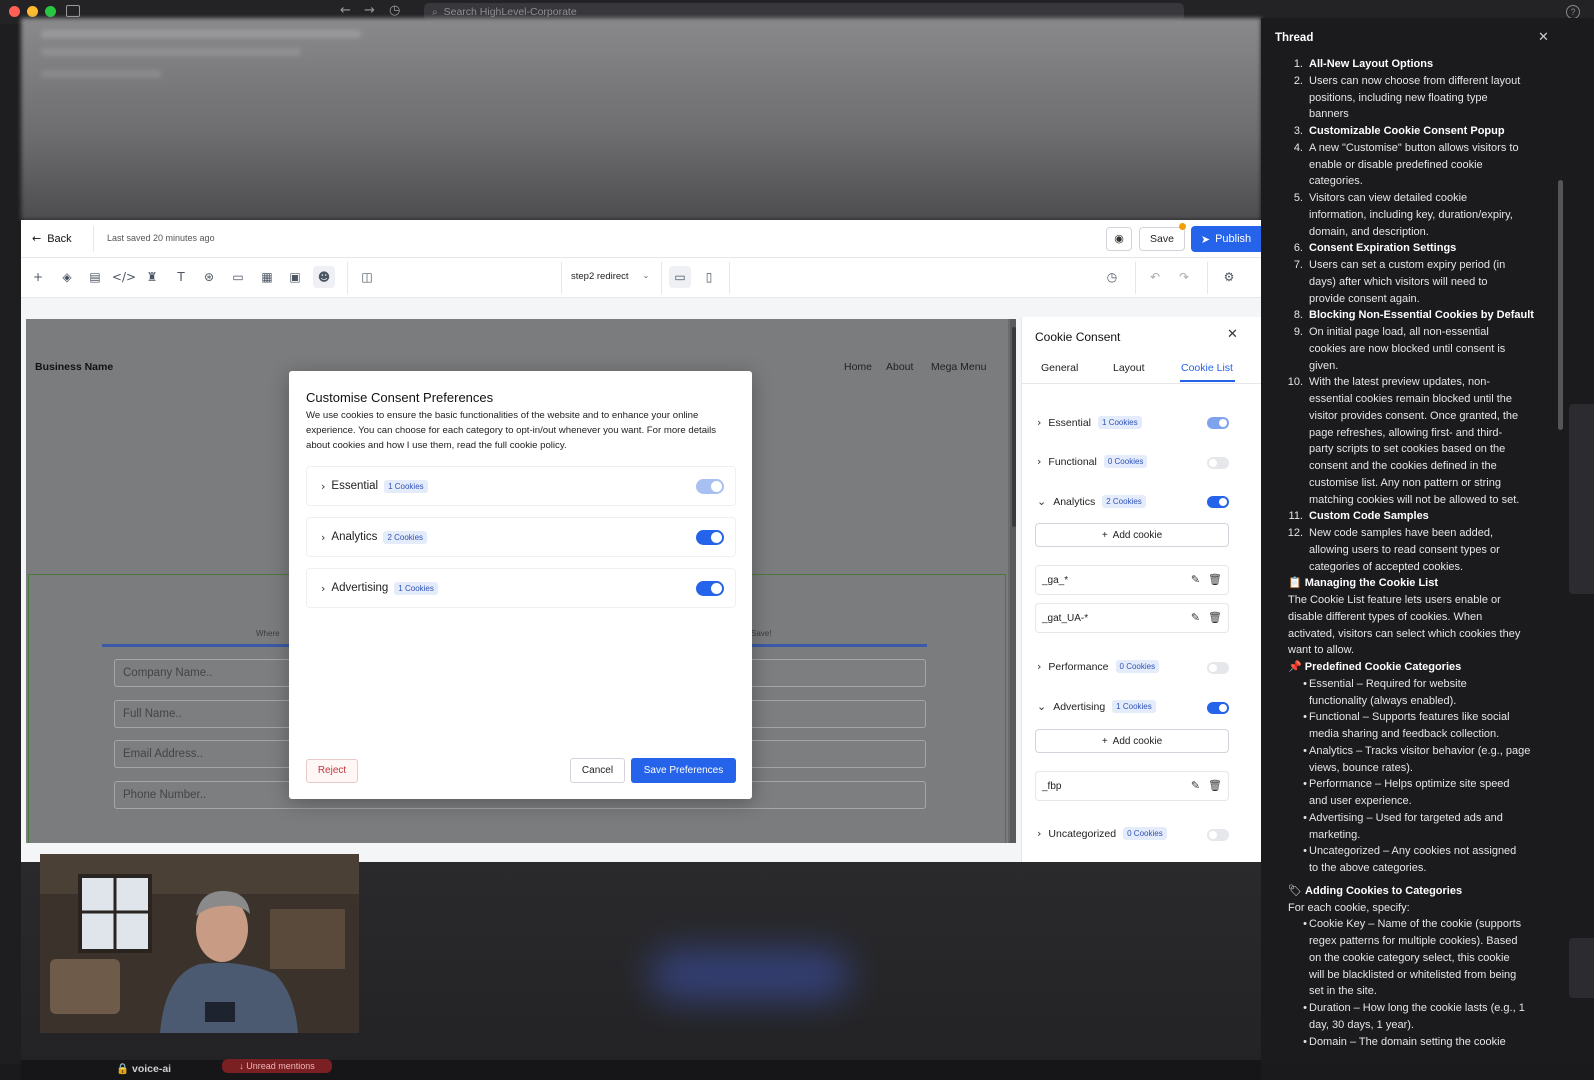 The width and height of the screenshot is (1594, 1080). I want to click on text-icon: T, so click(181, 277).